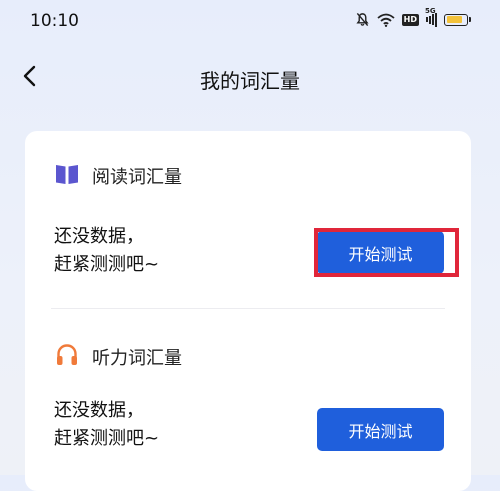  Describe the element at coordinates (431, 17) in the screenshot. I see `signal-5g-icon: 5G` at that location.